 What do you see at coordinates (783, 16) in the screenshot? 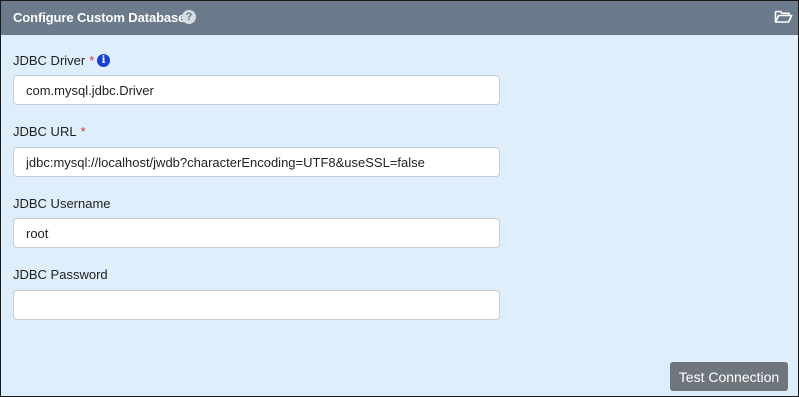
I see `folder-open-icon` at bounding box center [783, 16].